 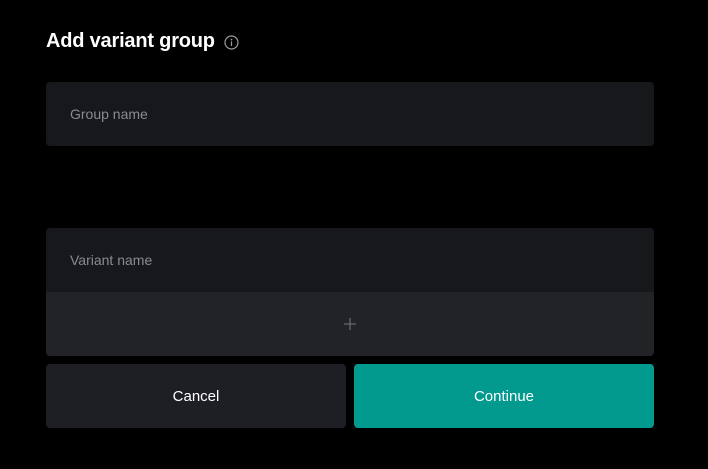 I want to click on dialog-title: Add variant group, so click(x=130, y=41).